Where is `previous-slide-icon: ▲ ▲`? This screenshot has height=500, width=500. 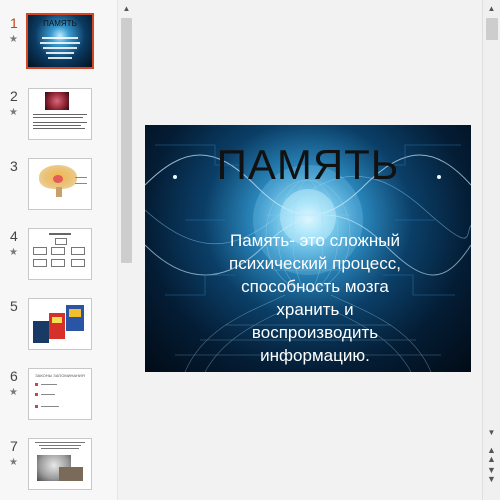
previous-slide-icon: ▲ ▲ is located at coordinates (491, 455).